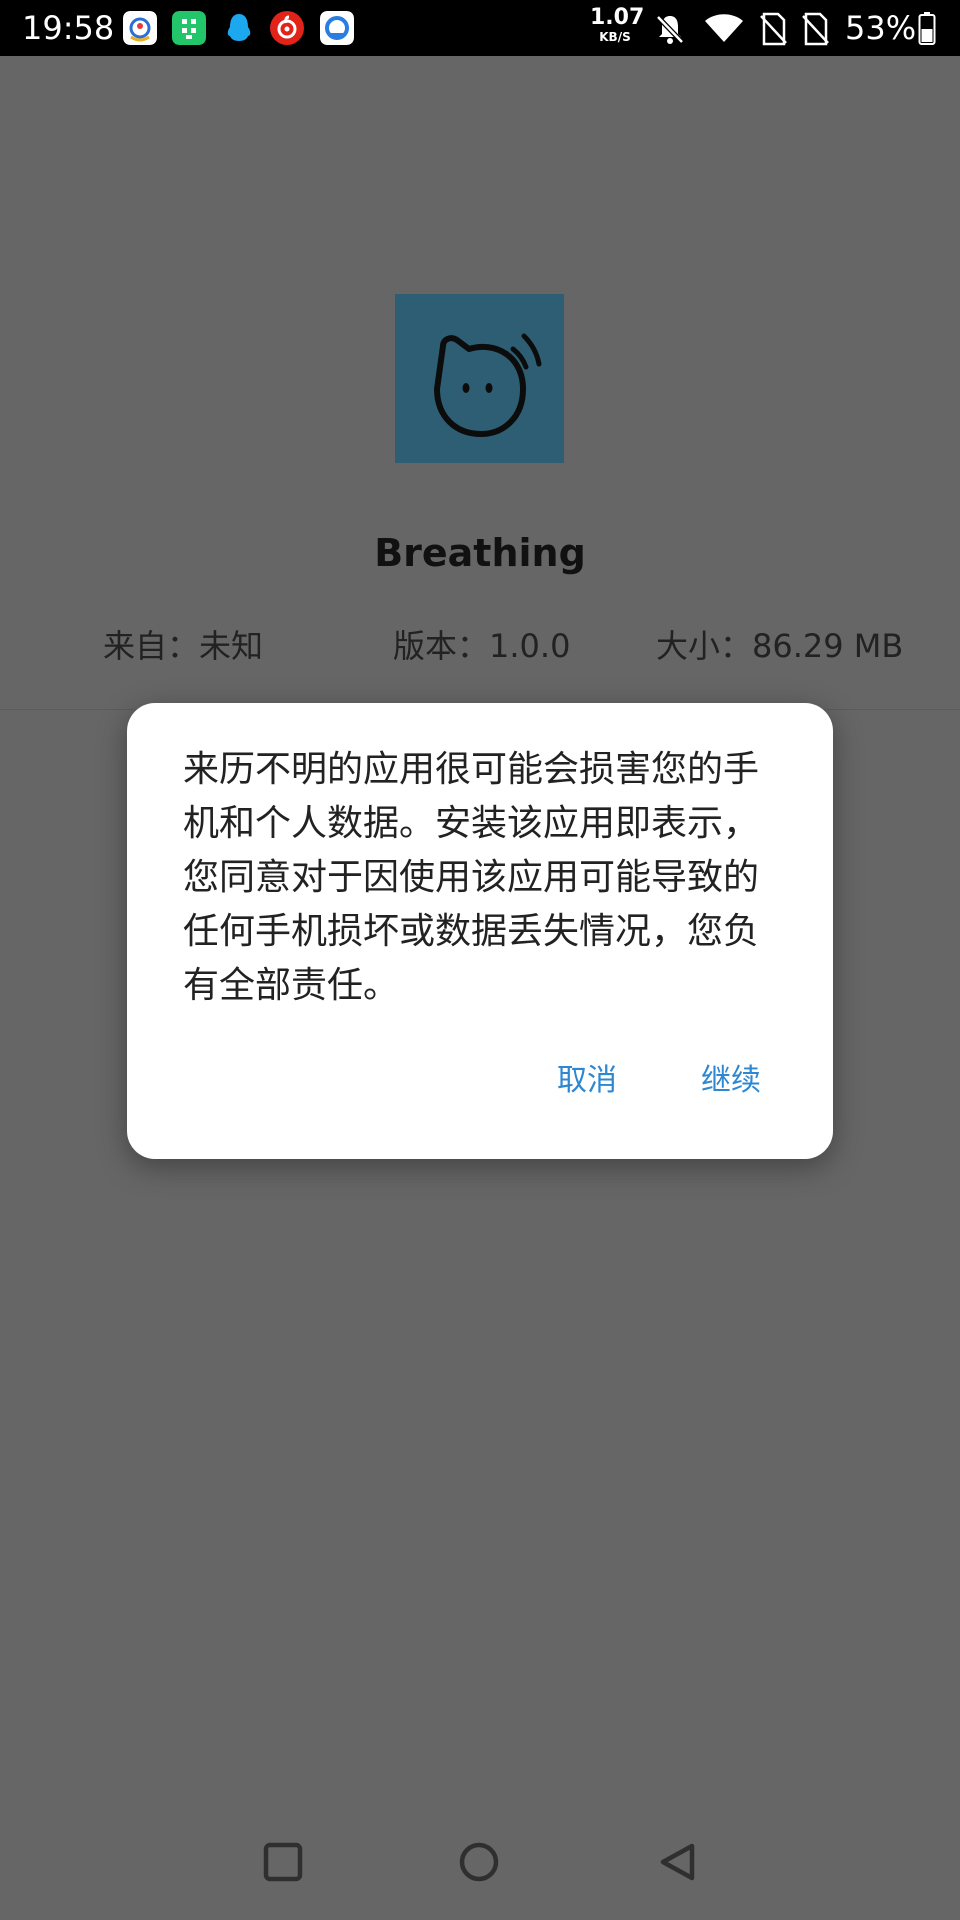  What do you see at coordinates (488, 385) in the screenshot?
I see `app-logo-face-icon` at bounding box center [488, 385].